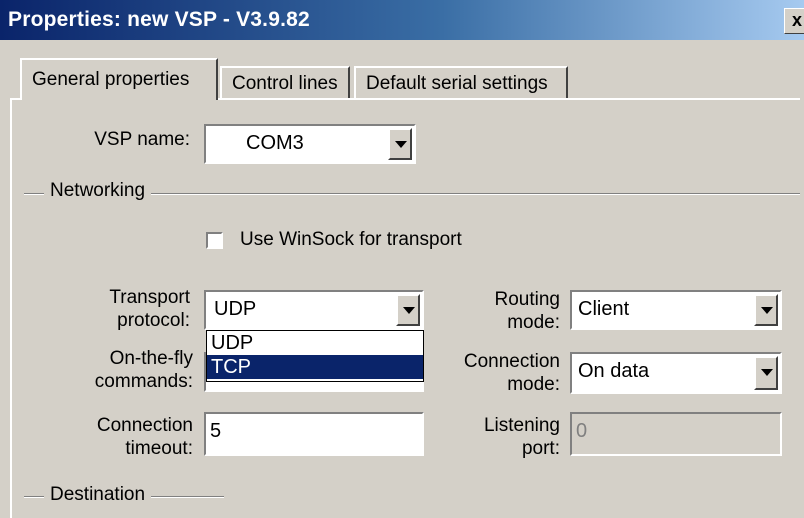  Describe the element at coordinates (159, 19) in the screenshot. I see `window-title: Properties: new VSP - V3.9.82` at that location.